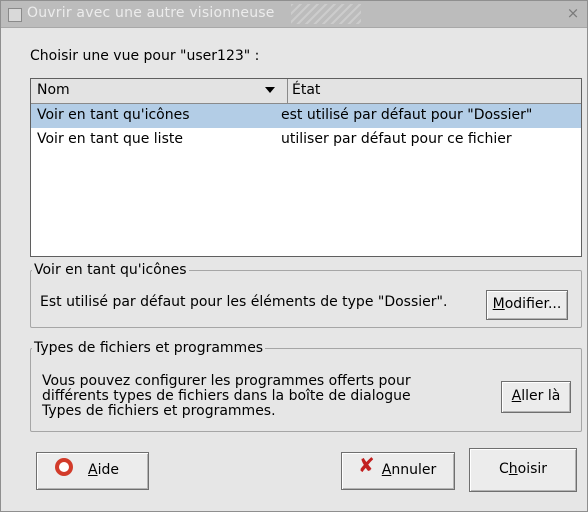 Image resolution: width=588 pixels, height=512 pixels. What do you see at coordinates (414, 470) in the screenshot?
I see `cancel-label: nnuler` at bounding box center [414, 470].